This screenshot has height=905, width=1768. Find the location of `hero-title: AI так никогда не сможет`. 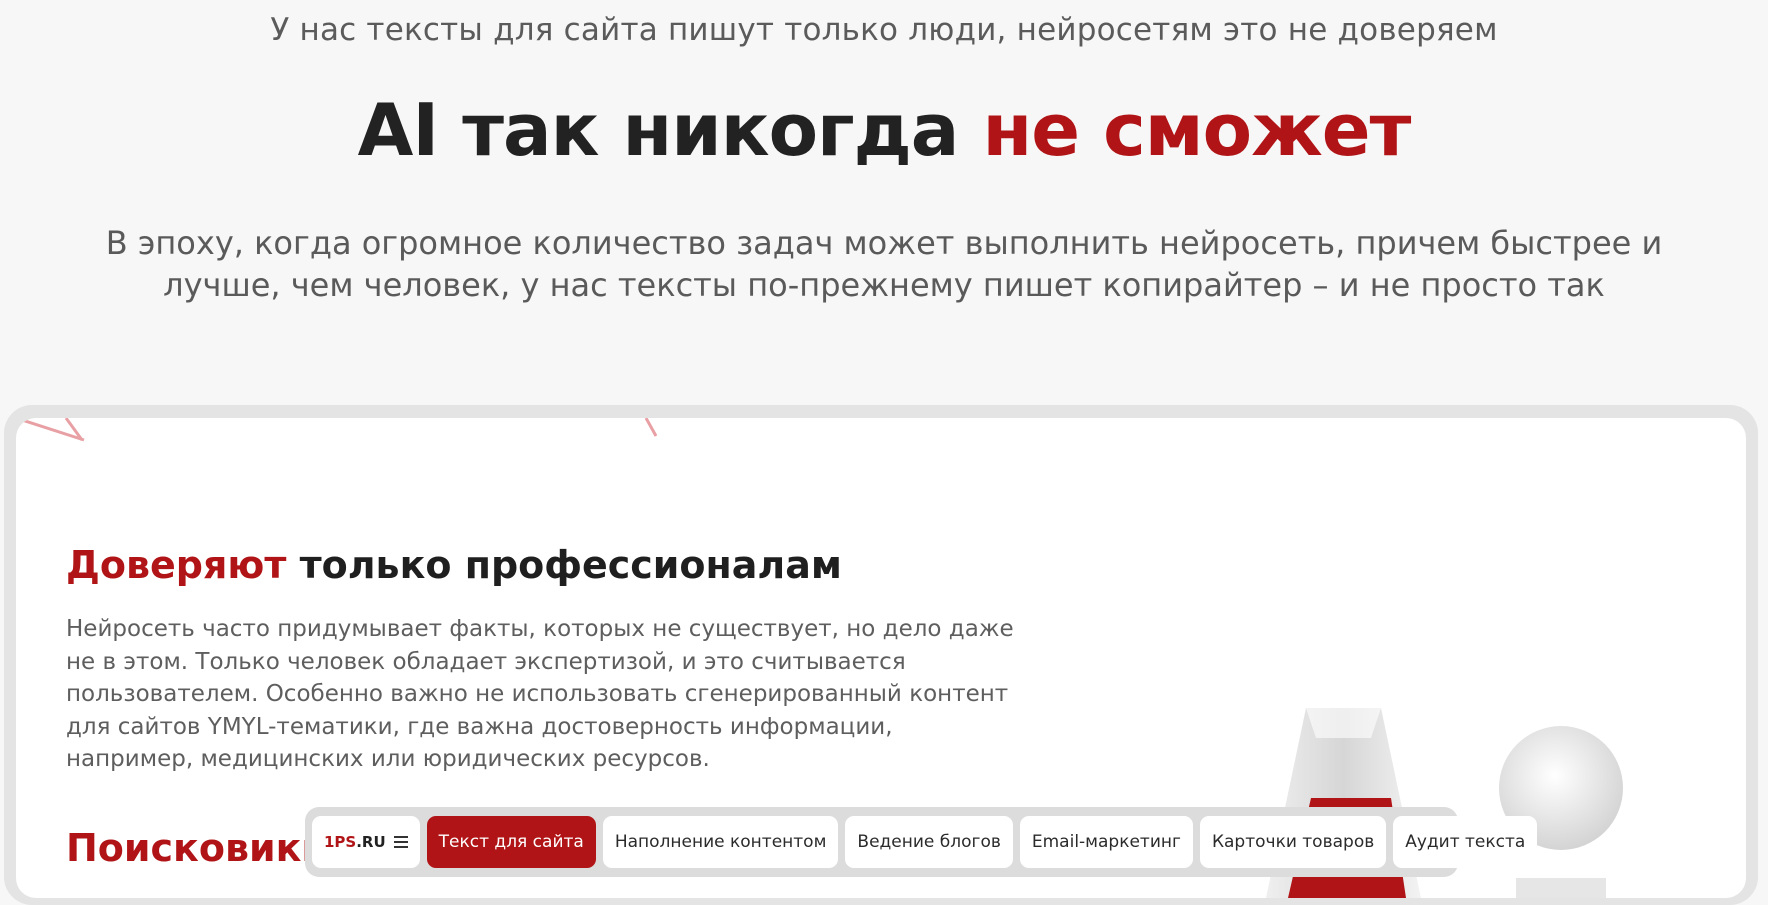

hero-title: AI так никогда не сможет is located at coordinates (884, 130).